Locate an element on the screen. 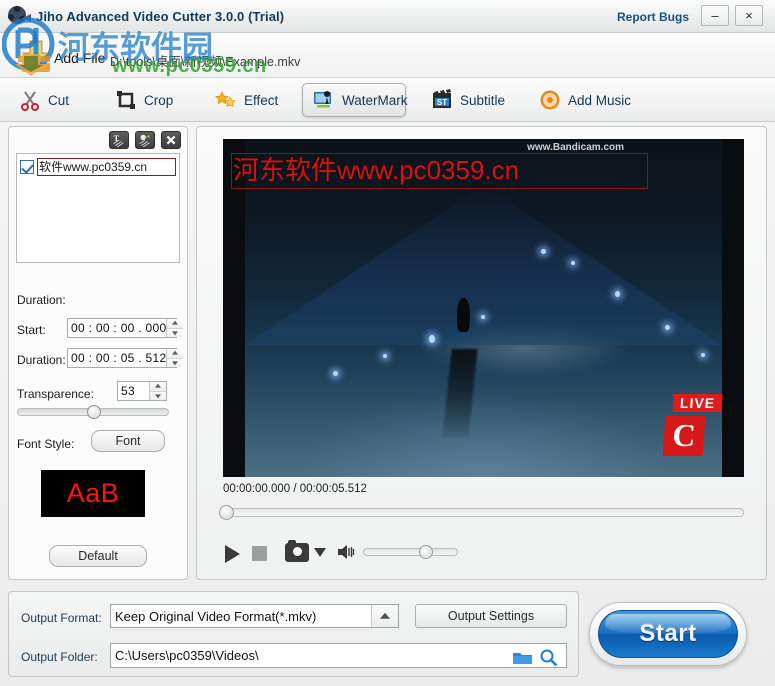 This screenshot has width=775, height=686. delete-watermark-button is located at coordinates (171, 140).